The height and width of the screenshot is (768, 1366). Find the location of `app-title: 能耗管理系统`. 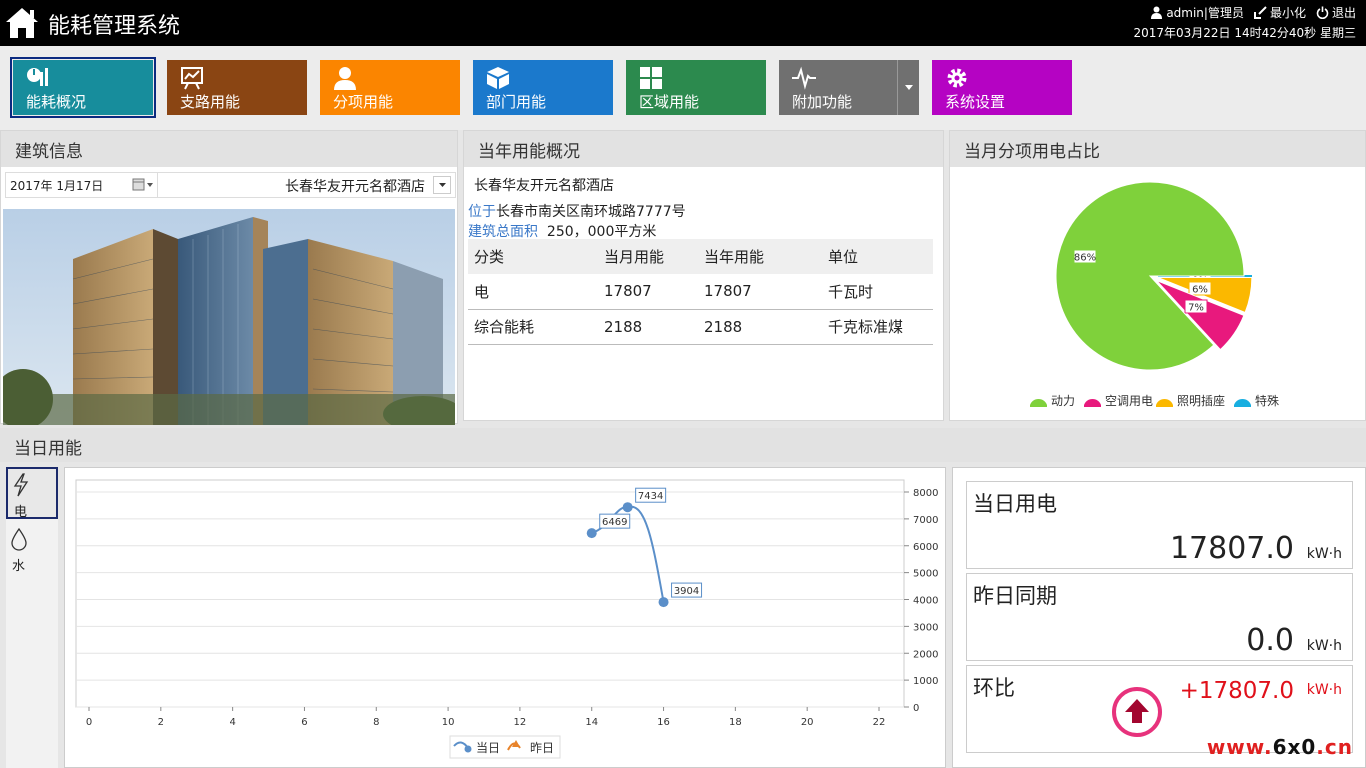

app-title: 能耗管理系统 is located at coordinates (114, 26).